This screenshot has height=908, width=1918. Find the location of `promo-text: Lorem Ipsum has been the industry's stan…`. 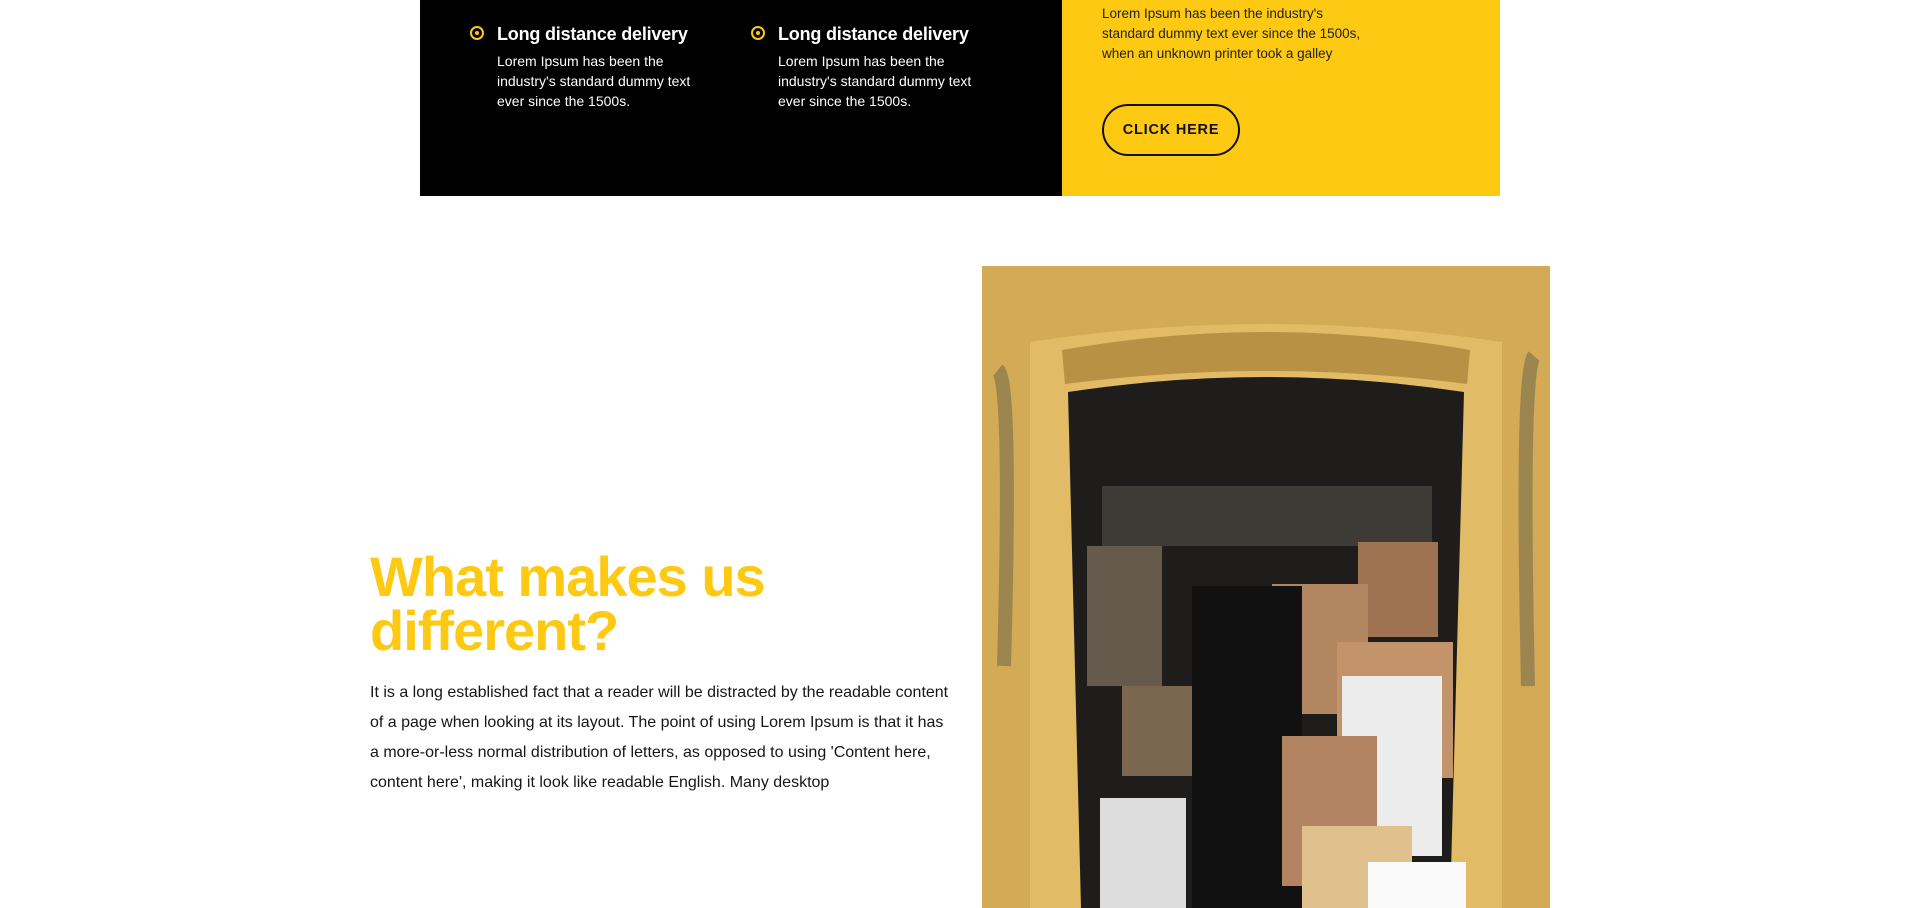

promo-text: Lorem Ipsum has been the industry's stan… is located at coordinates (1231, 33).